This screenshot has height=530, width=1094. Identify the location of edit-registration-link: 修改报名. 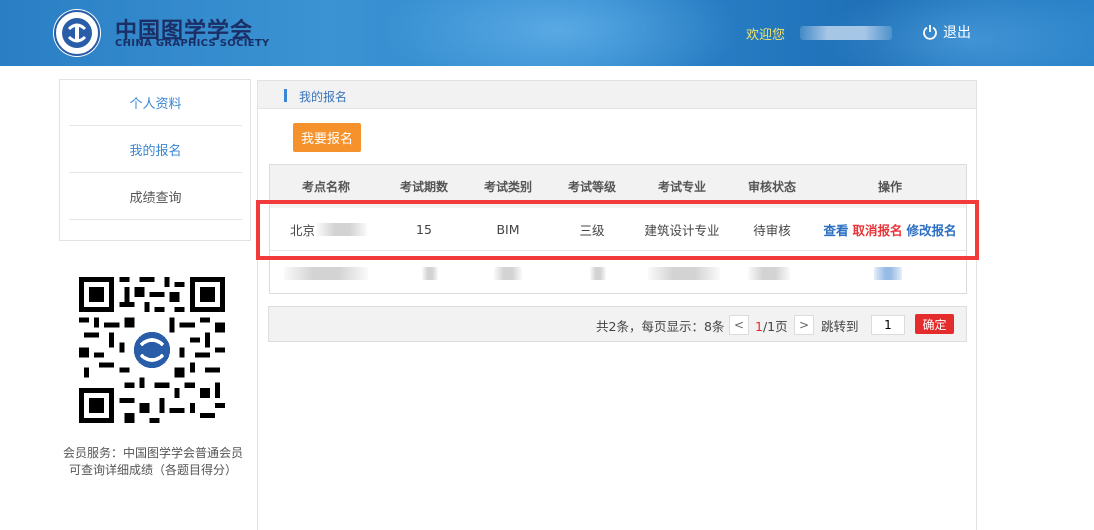
(932, 229).